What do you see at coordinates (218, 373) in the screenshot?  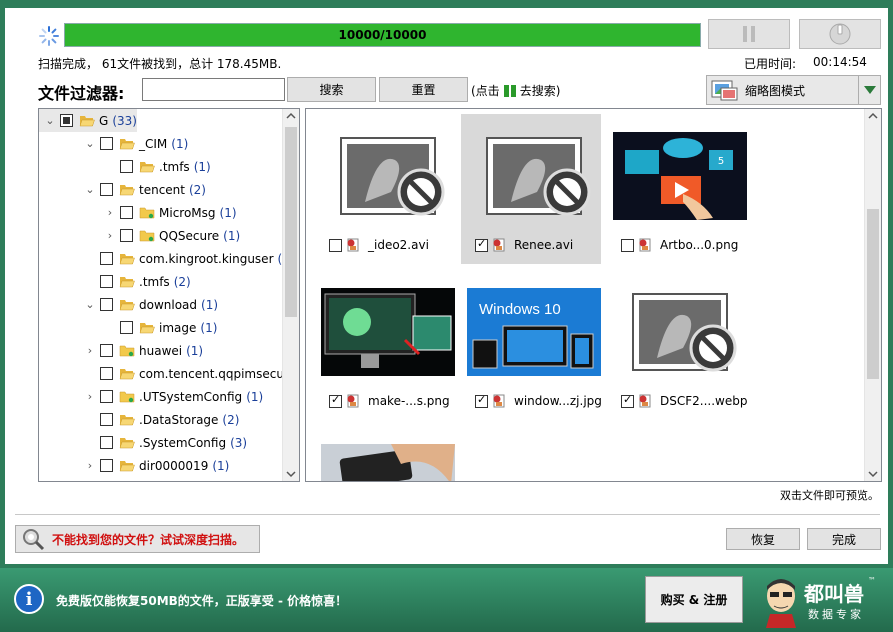 I see `tree-item-label: com.tencent.qqpimsecure` at bounding box center [218, 373].